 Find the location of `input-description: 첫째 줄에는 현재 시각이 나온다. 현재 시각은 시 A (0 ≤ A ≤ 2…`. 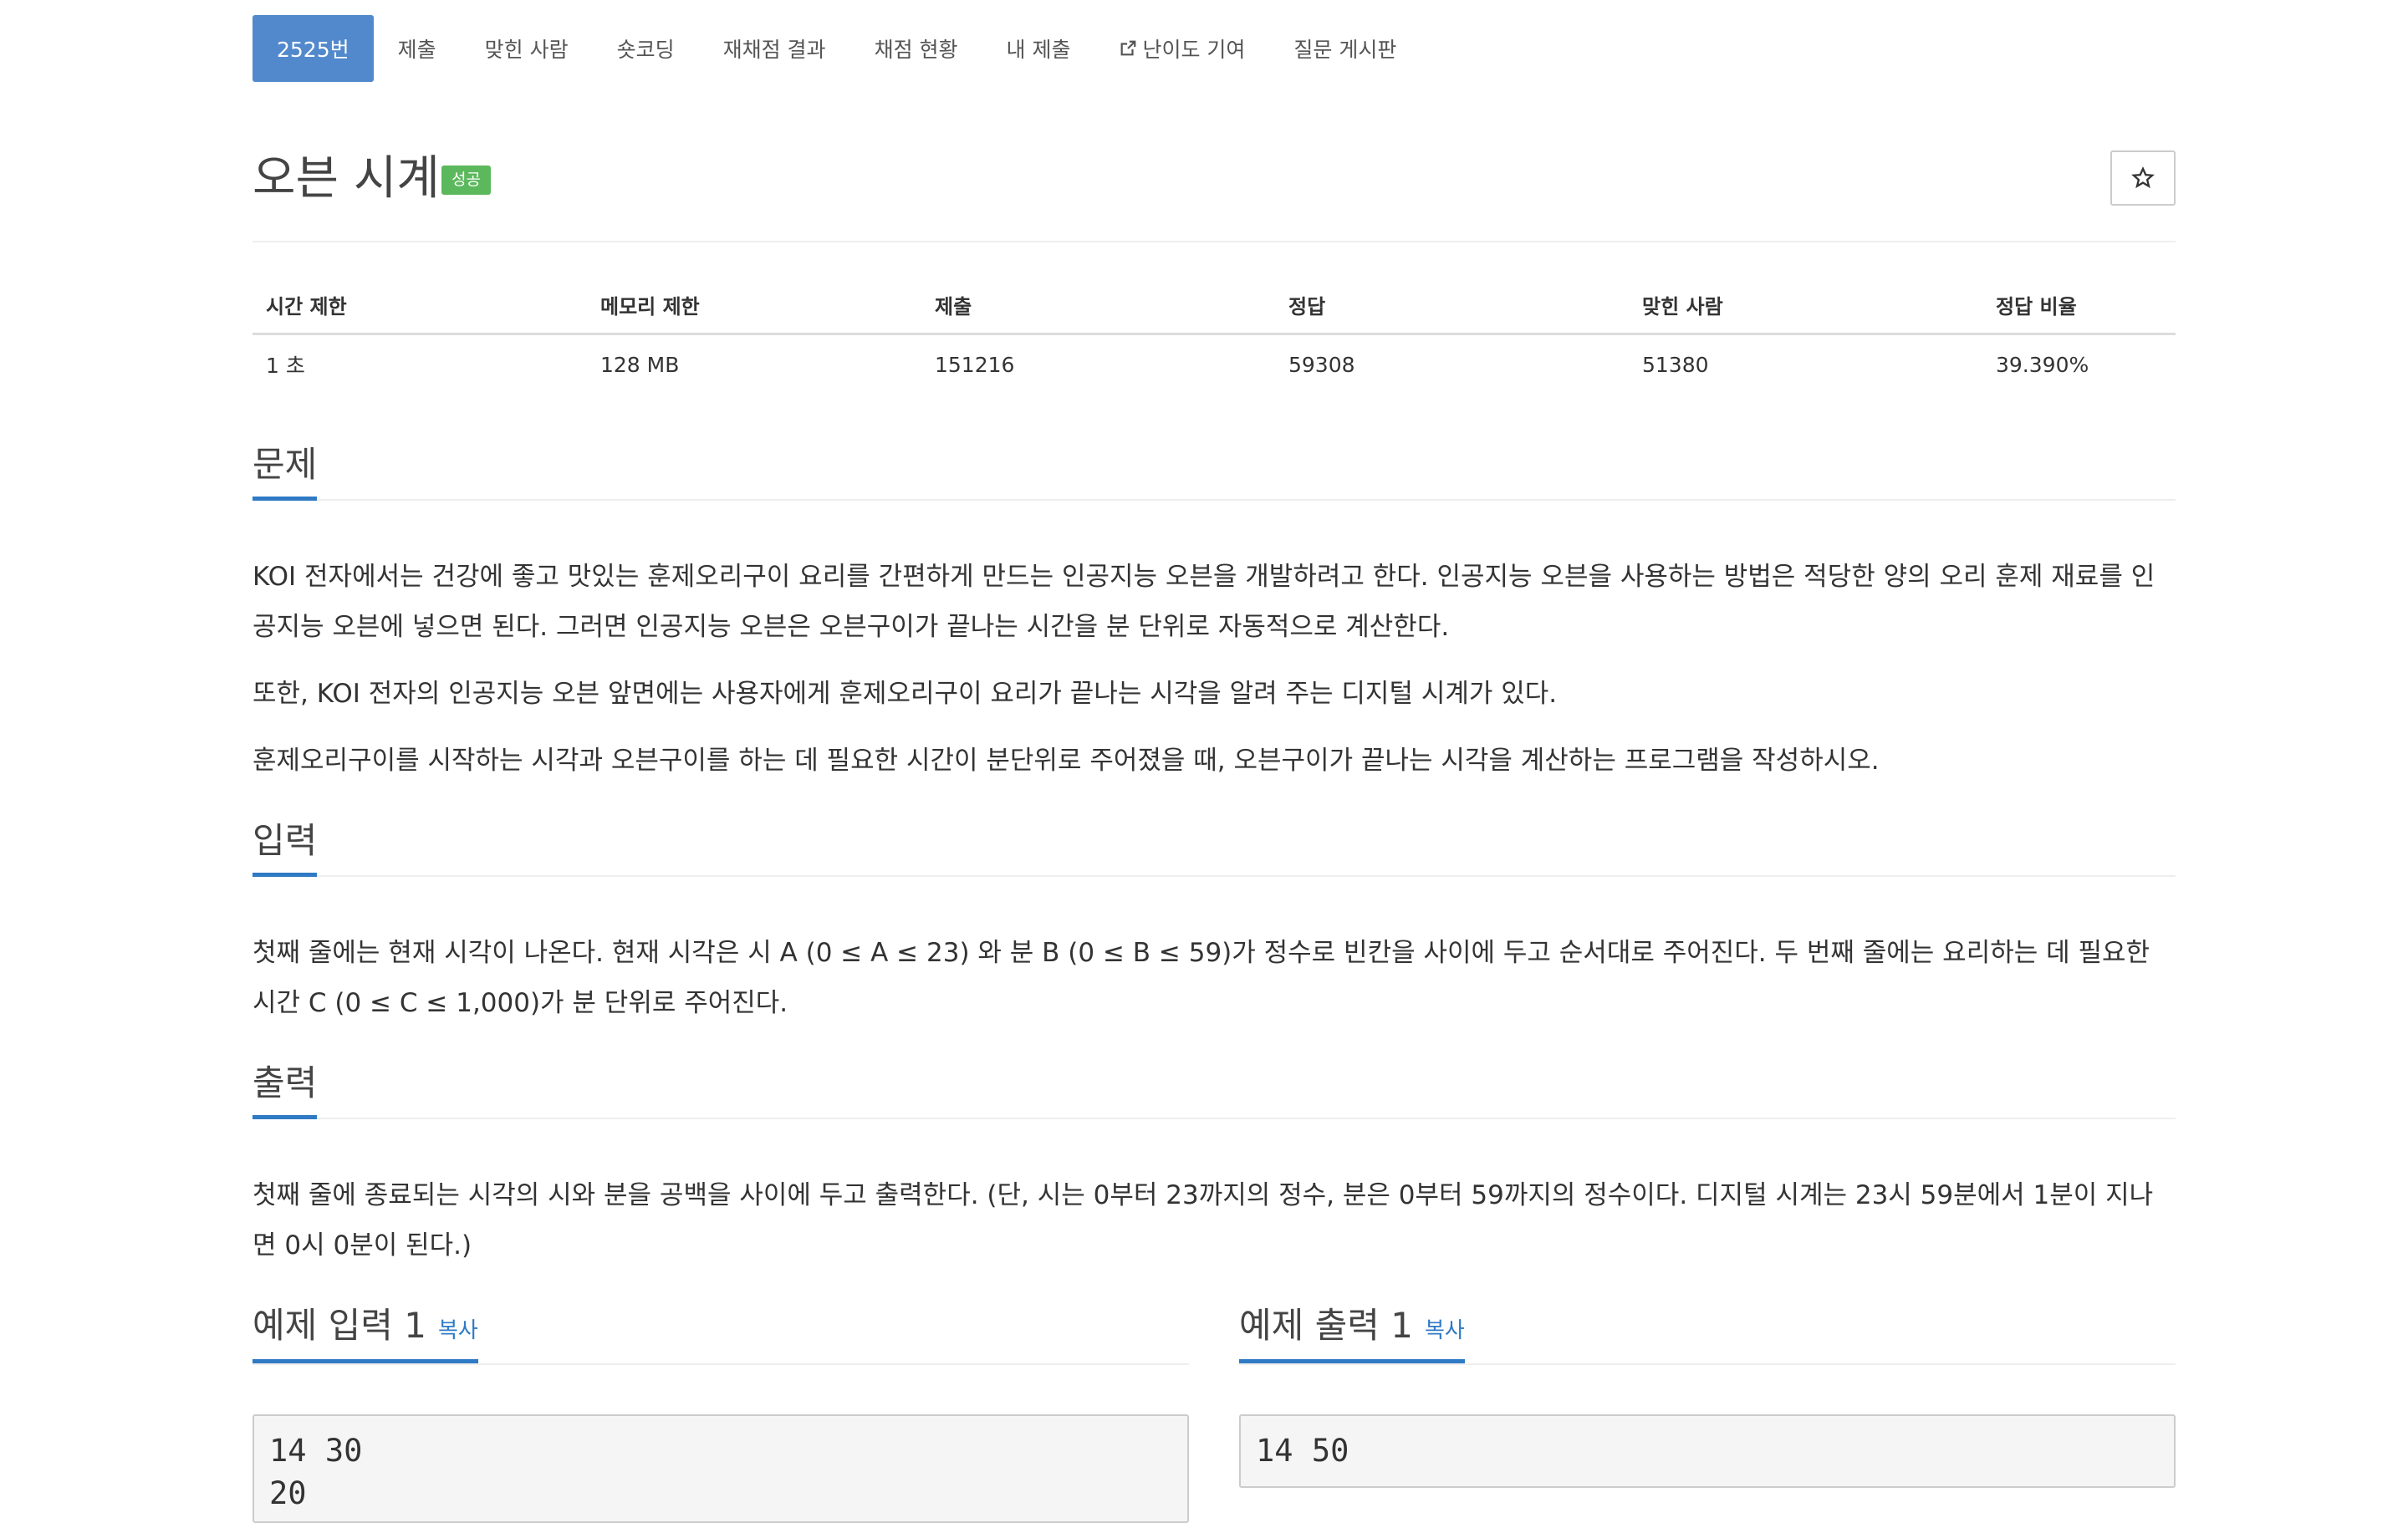

input-description: 첫째 줄에는 현재 시각이 나온다. 현재 시각은 시 A (0 ≤ A ≤ 2… is located at coordinates (1201, 978).